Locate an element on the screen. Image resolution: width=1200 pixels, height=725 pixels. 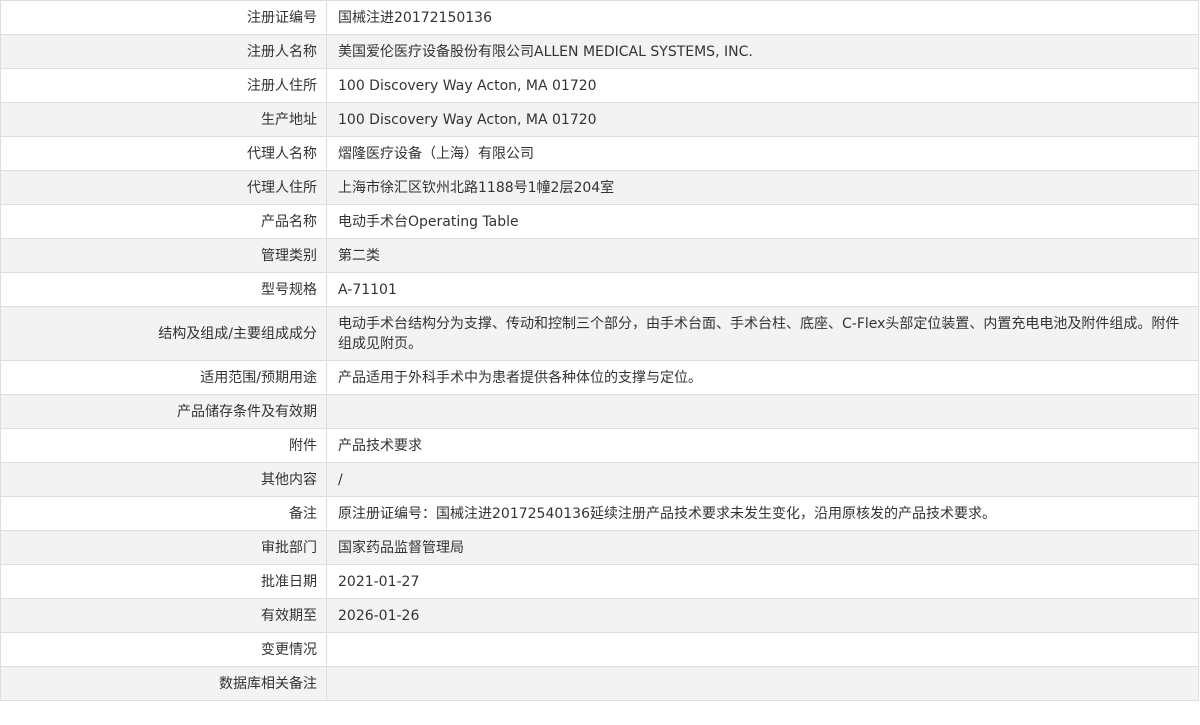
table-row: 附件 产品技术要求 is located at coordinates (599, 445).